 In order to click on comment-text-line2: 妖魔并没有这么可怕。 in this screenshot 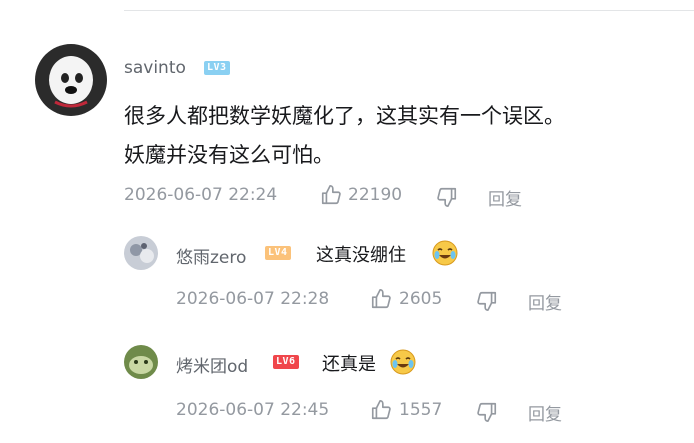, I will do `click(229, 155)`.